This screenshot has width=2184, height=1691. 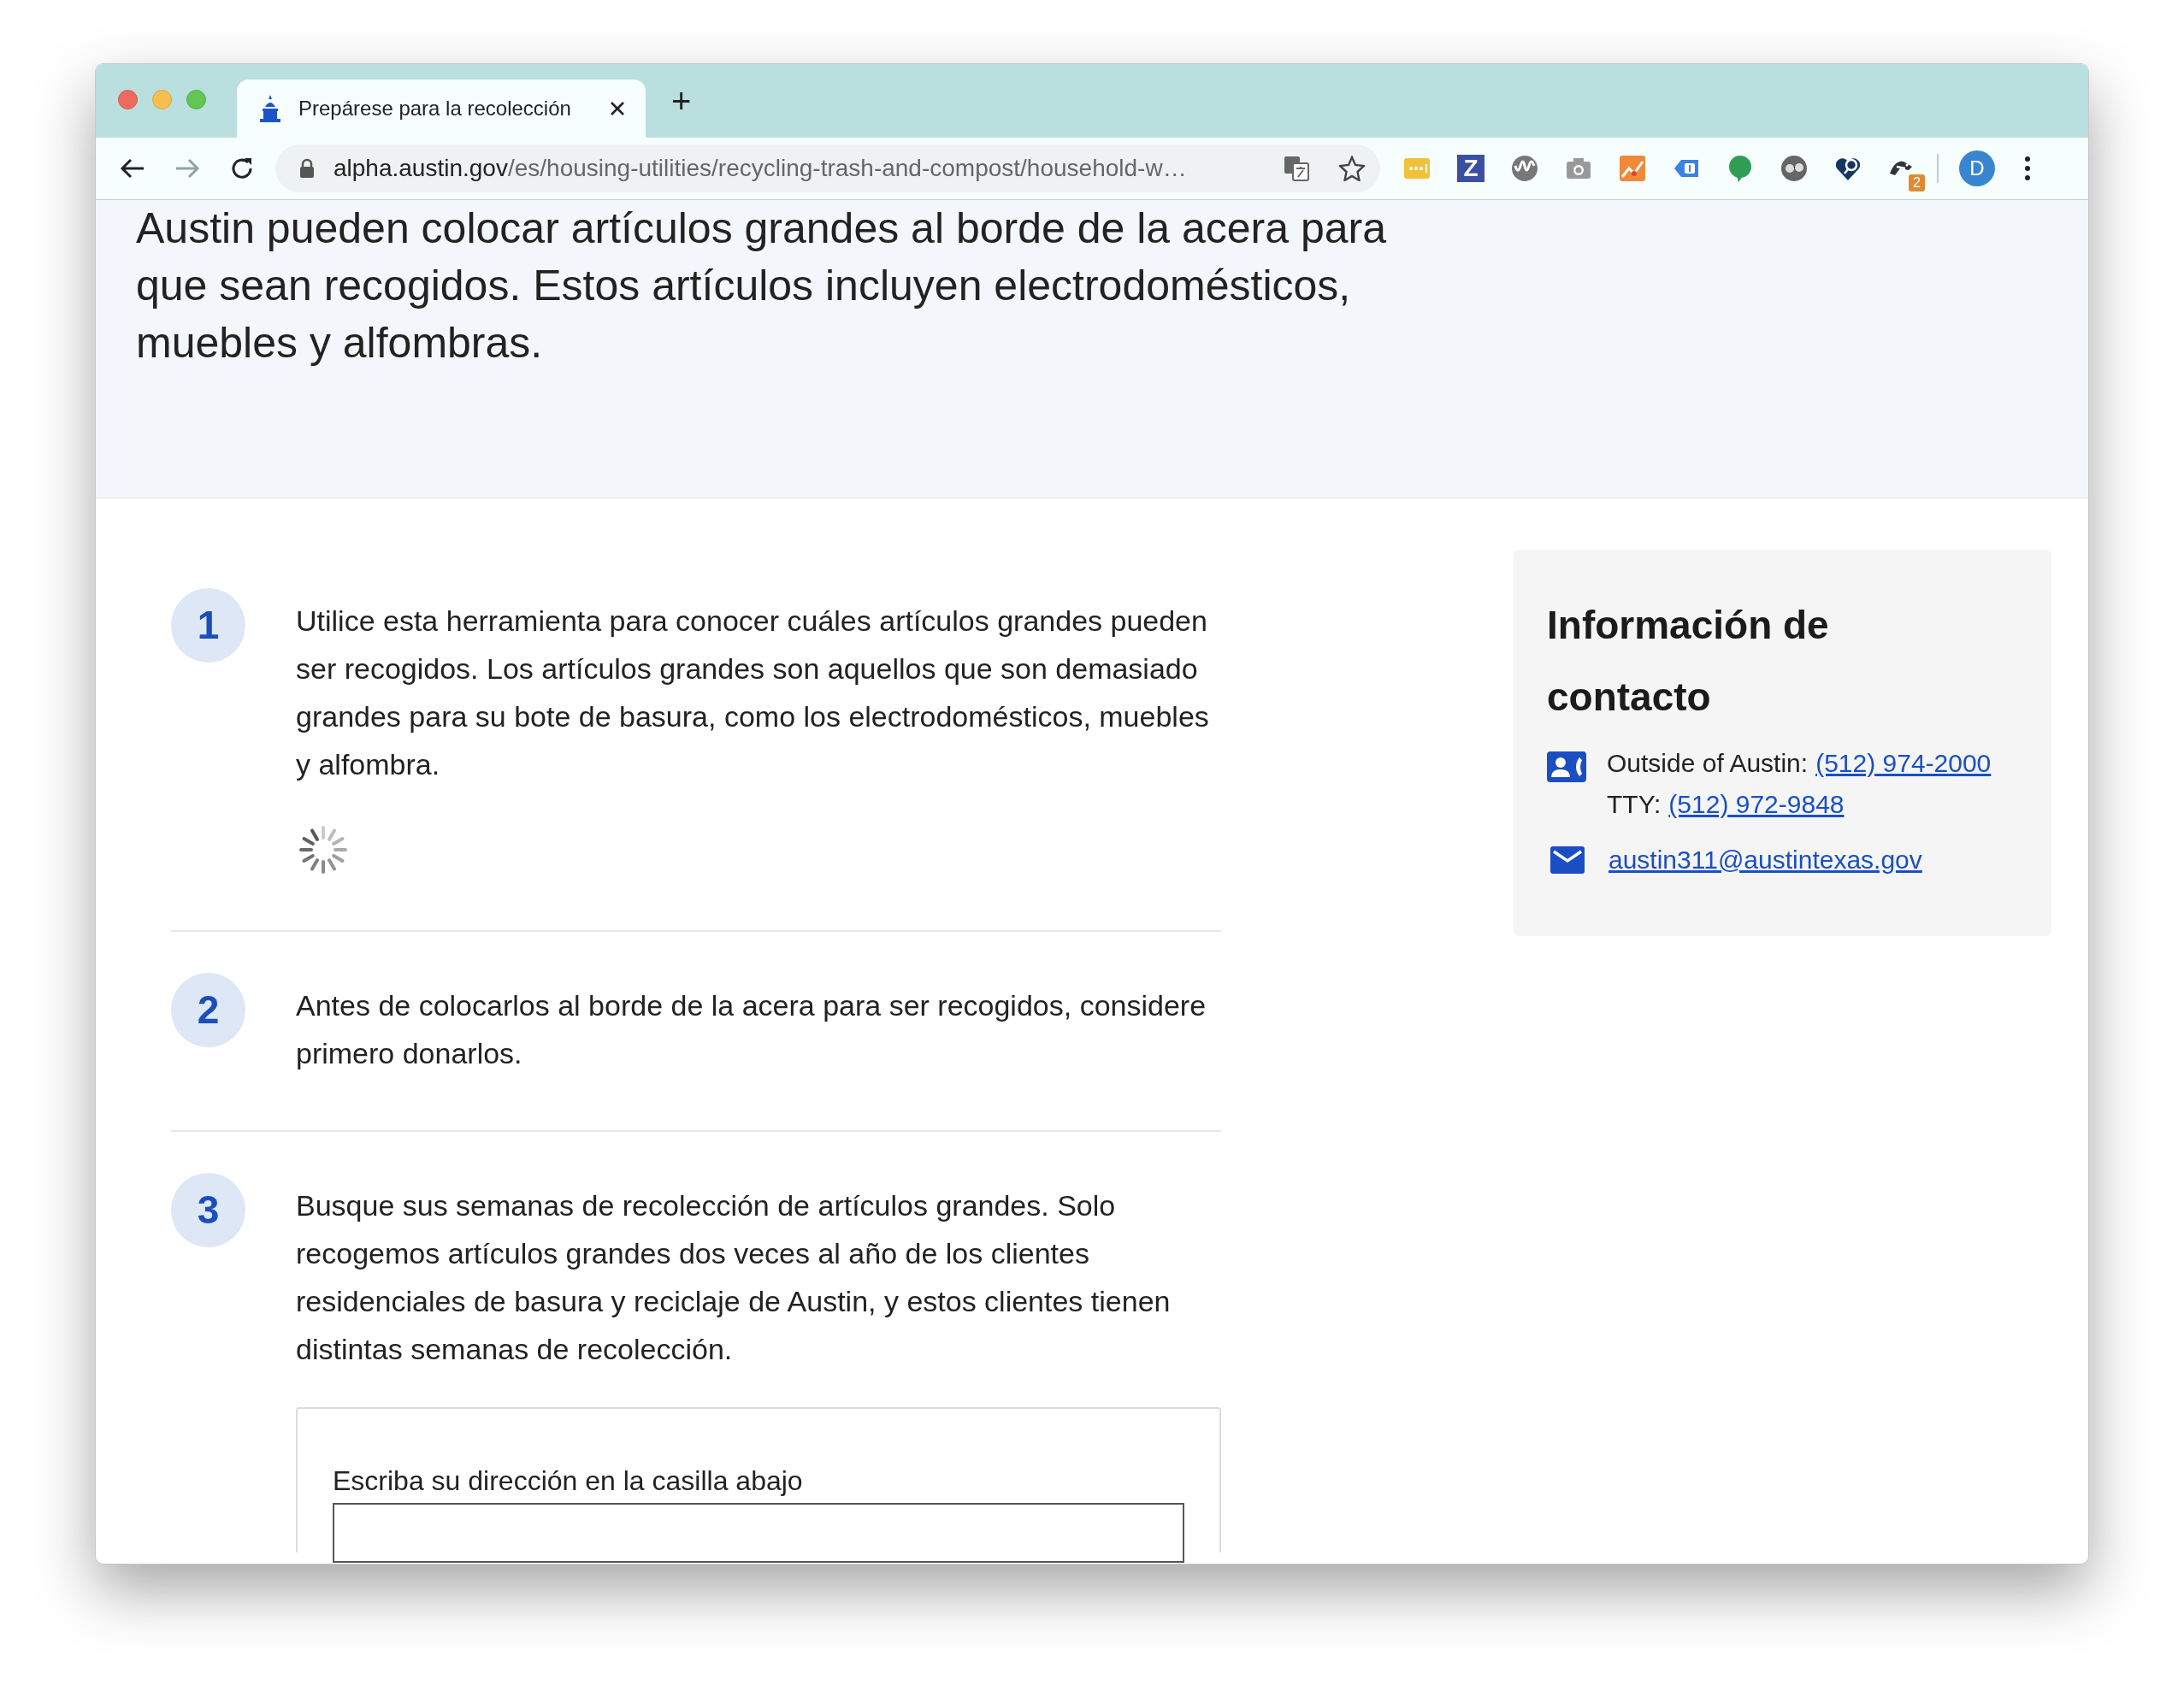 What do you see at coordinates (1708, 763) in the screenshot?
I see `phone-label: Outside of Austin:` at bounding box center [1708, 763].